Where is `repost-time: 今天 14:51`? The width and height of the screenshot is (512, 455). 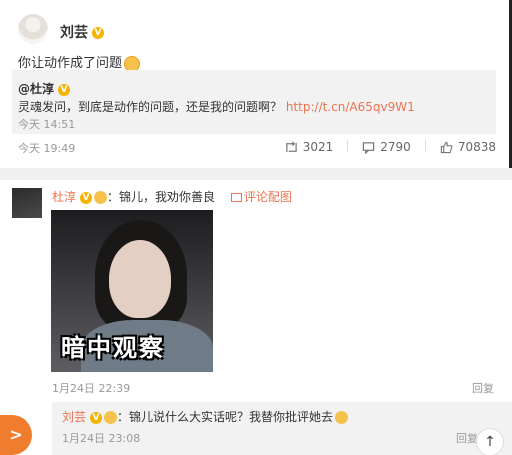 repost-time: 今天 14:51 is located at coordinates (47, 124).